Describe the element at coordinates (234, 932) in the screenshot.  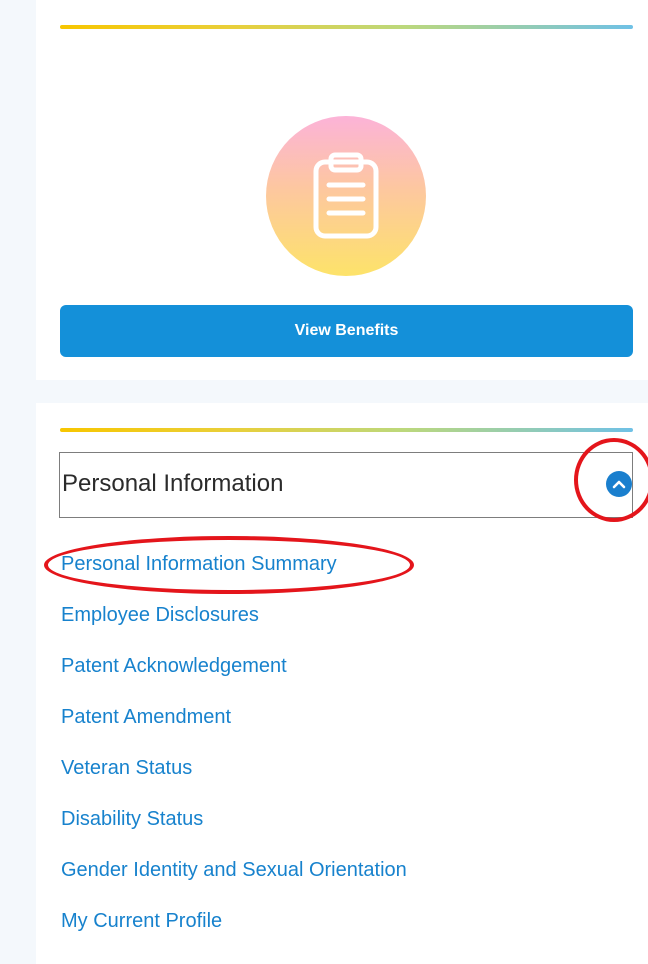
I see `link-my-current-profile: My Current Profile` at that location.